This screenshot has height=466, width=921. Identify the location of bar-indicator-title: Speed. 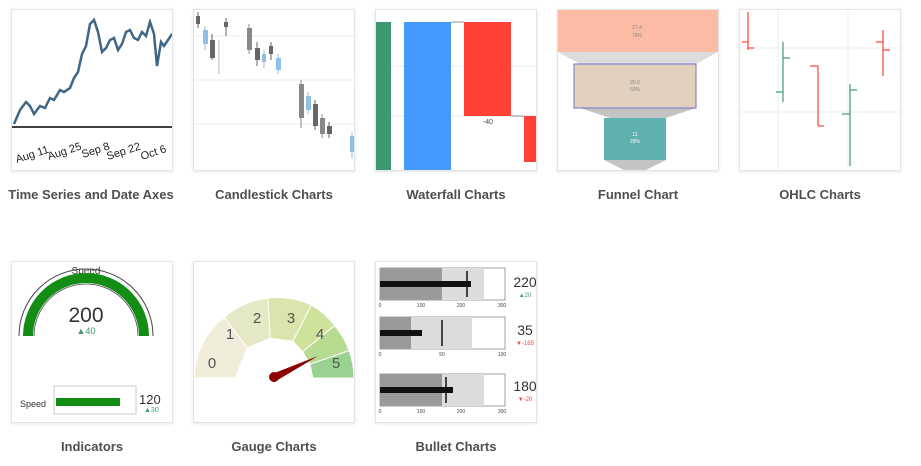
(33, 404).